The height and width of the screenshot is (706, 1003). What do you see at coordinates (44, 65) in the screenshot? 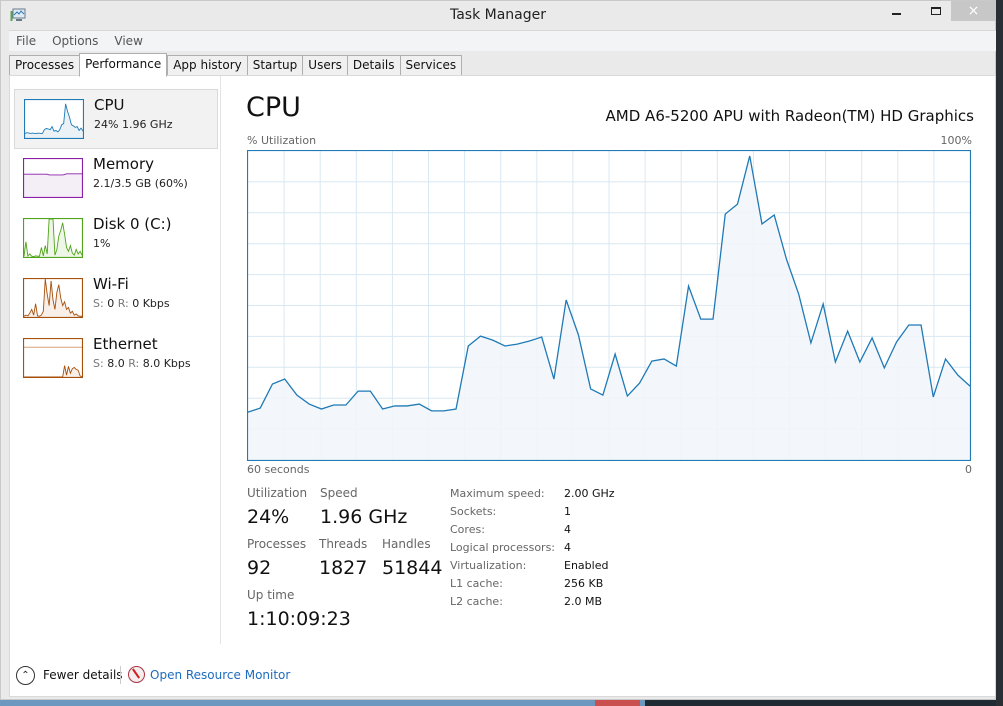
I see `tab-processes: Processes` at bounding box center [44, 65].